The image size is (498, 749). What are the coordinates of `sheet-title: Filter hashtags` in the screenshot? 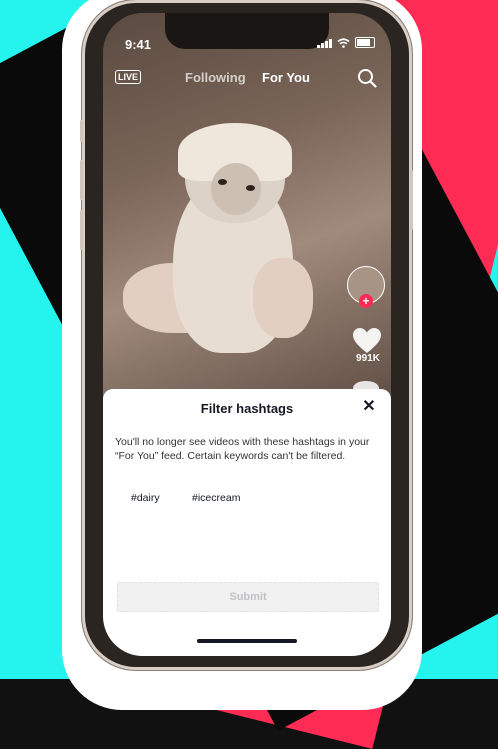 It's located at (247, 408).